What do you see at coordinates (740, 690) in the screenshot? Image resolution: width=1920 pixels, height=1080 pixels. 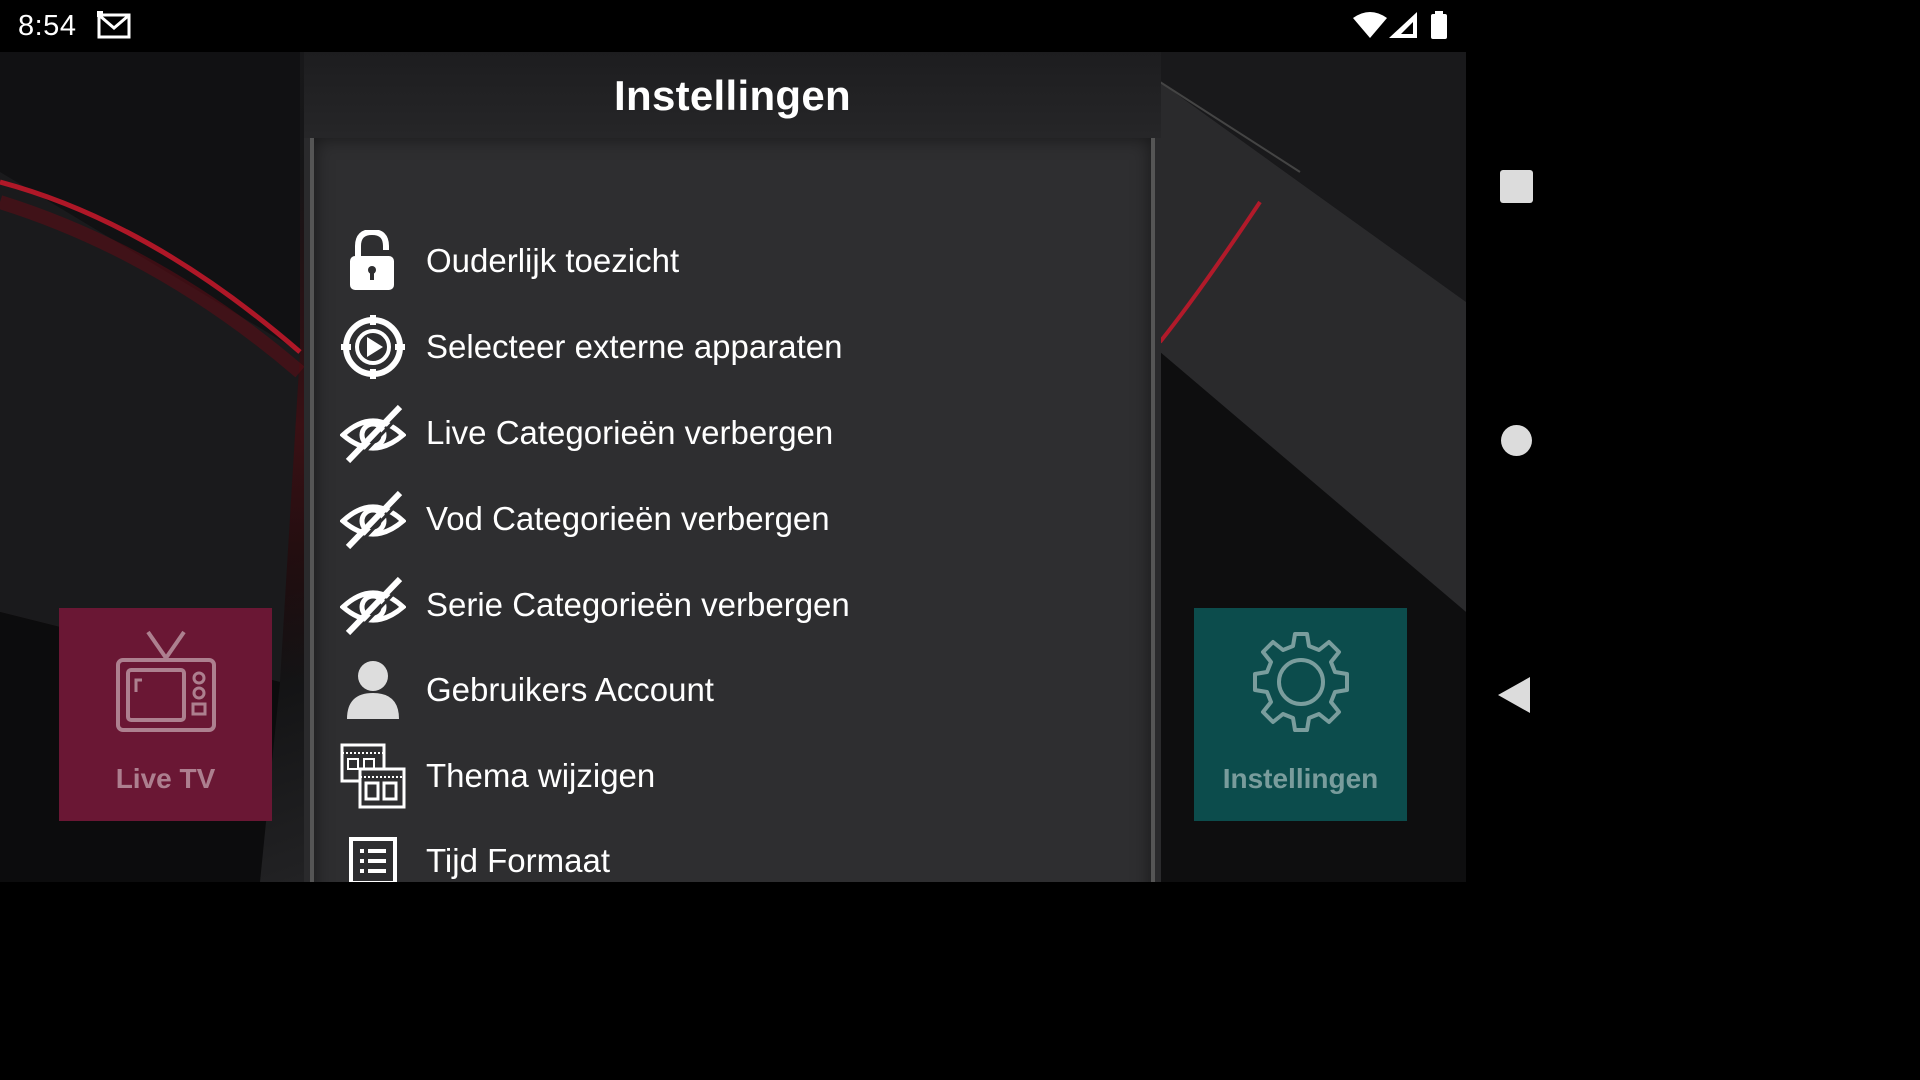 I see `menu-item-user-account: Gebruikers Account` at bounding box center [740, 690].